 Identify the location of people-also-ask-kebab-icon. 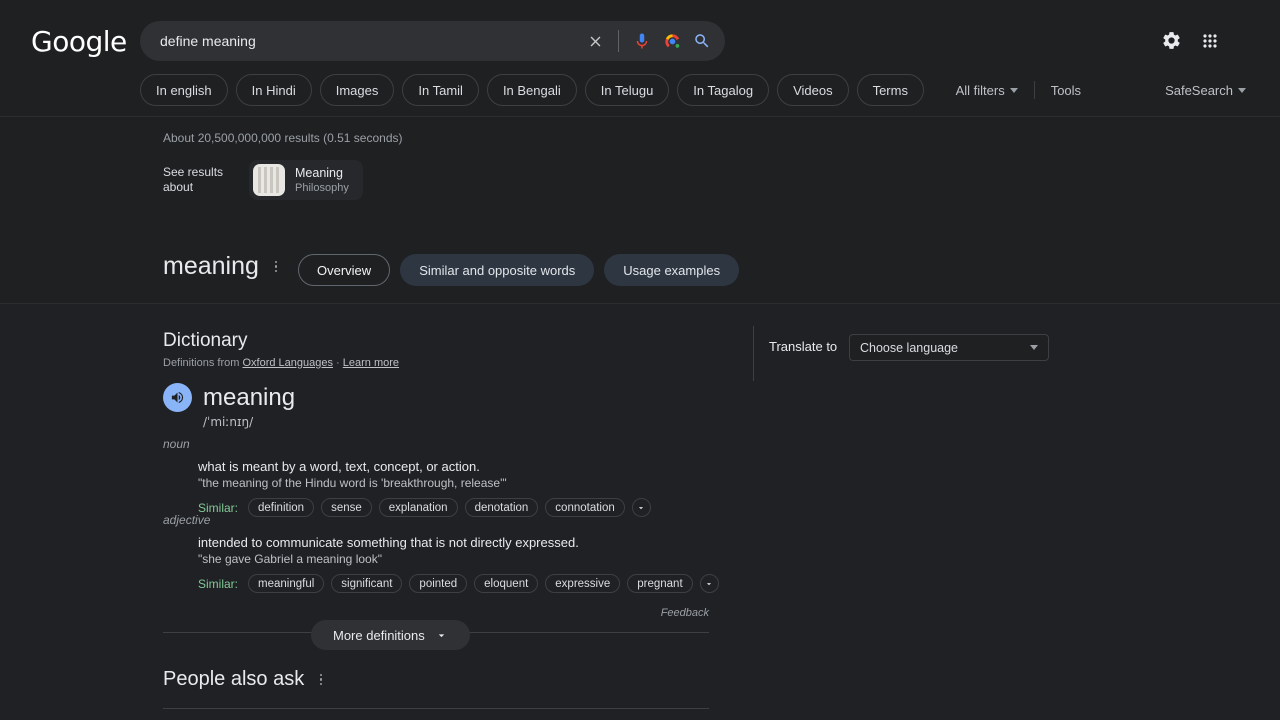
(321, 679).